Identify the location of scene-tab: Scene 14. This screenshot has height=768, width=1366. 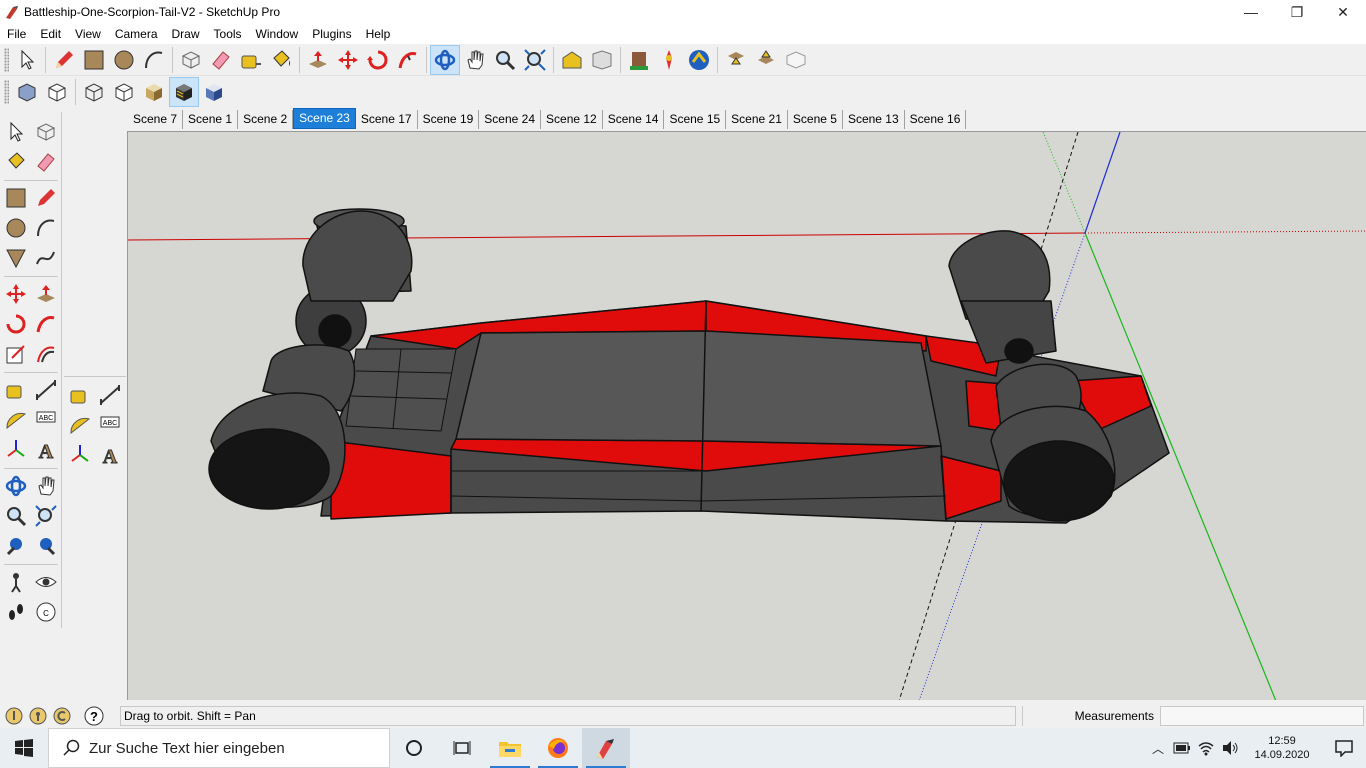
(633, 119).